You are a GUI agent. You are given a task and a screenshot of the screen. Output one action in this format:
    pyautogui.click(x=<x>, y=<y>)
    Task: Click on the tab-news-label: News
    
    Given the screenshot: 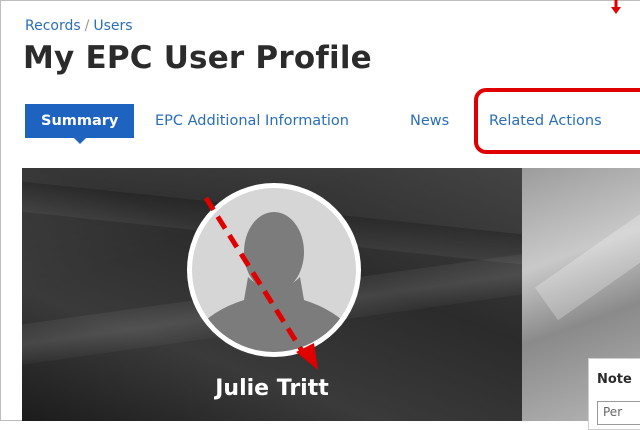 What is the action you would take?
    pyautogui.click(x=430, y=121)
    